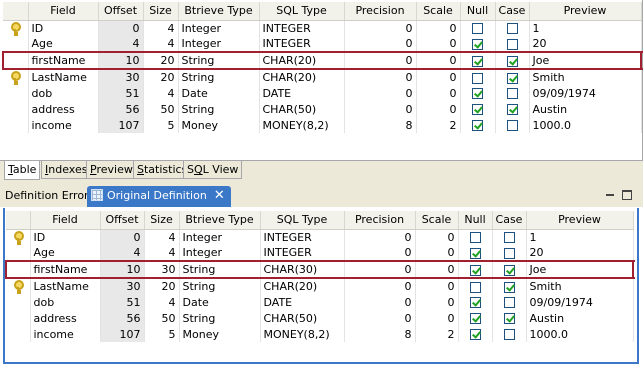 This screenshot has height=369, width=643. Describe the element at coordinates (585, 109) in the screenshot. I see `preview-cell: Austin` at that location.